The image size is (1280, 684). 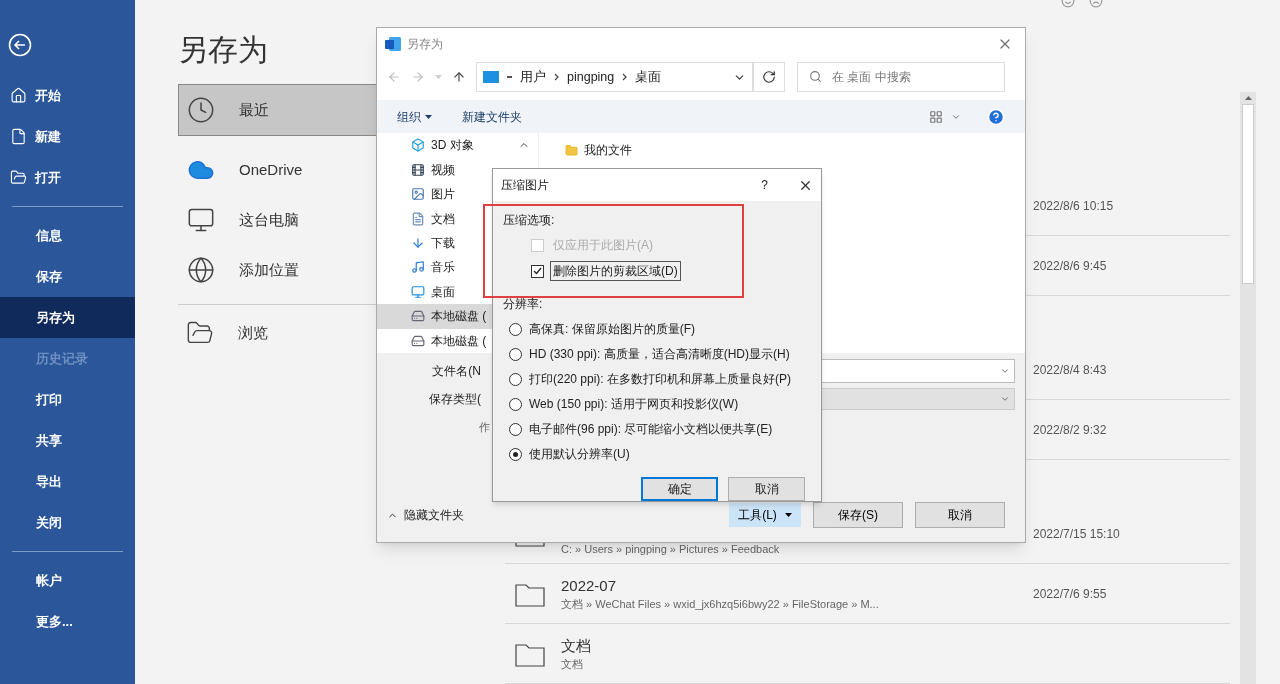 I want to click on filename-label: 文件名(N, so click(x=456, y=371).